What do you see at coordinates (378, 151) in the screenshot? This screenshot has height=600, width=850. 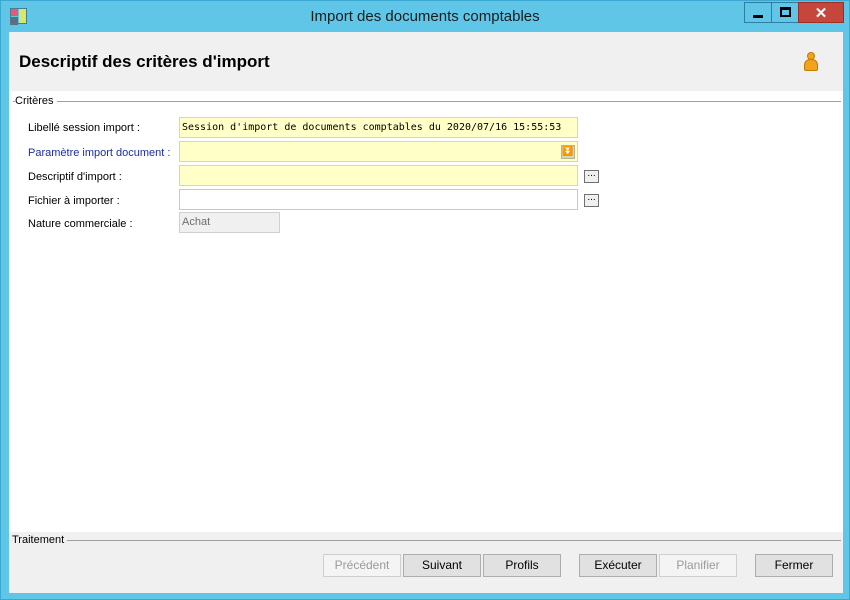 I see `import-parameter-select: ⏬` at bounding box center [378, 151].